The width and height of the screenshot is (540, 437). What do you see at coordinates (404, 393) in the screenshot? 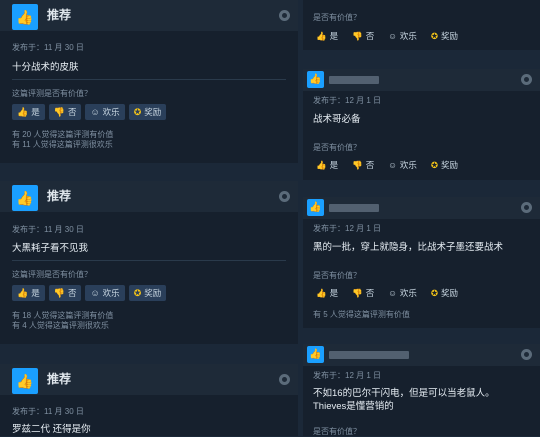
I see `review-text: 不如16的巴尔干闪电，但是可以当老鼠人。` at bounding box center [404, 393].